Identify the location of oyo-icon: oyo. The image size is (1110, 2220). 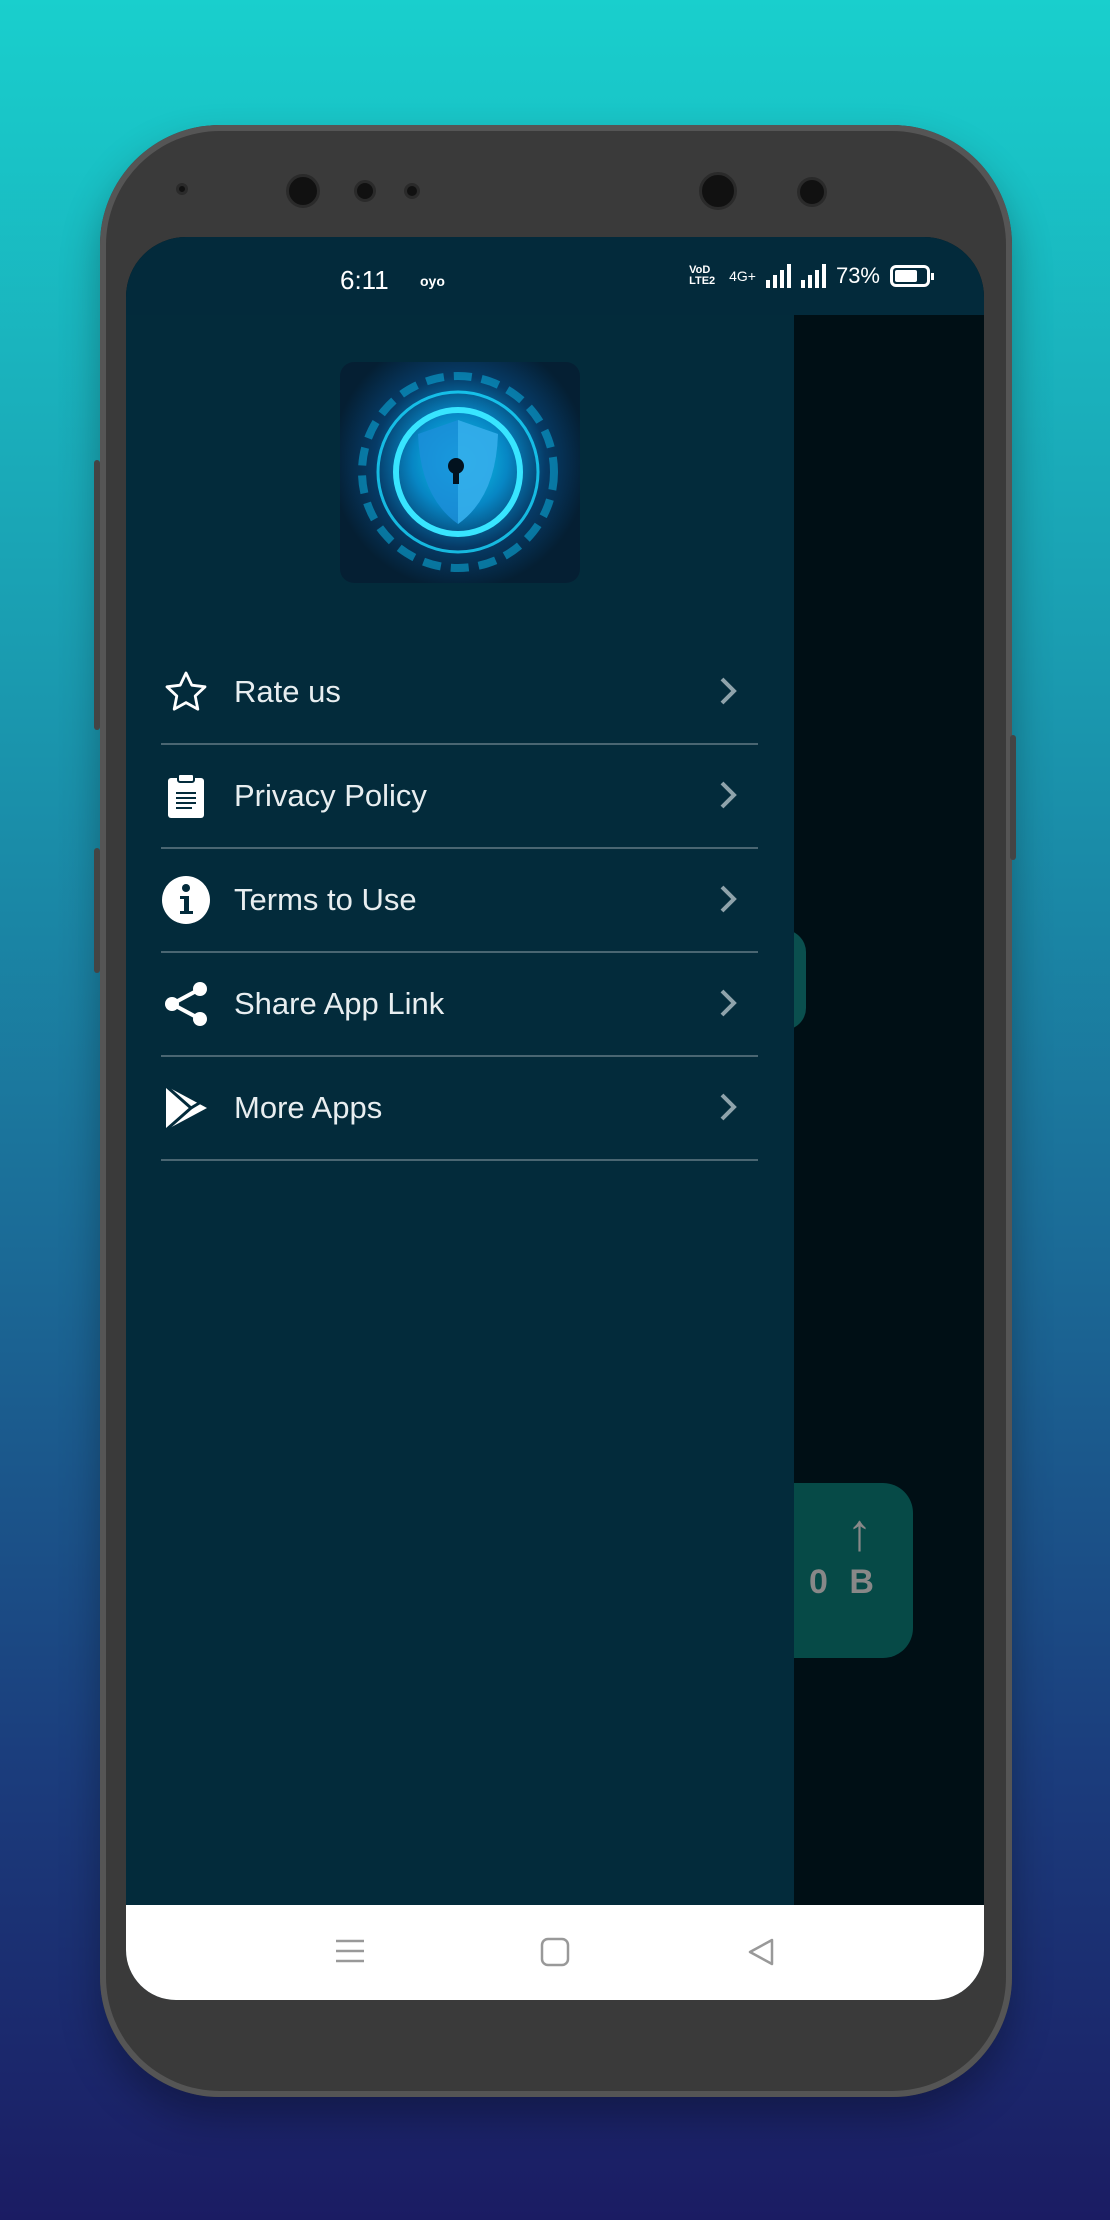
(432, 281).